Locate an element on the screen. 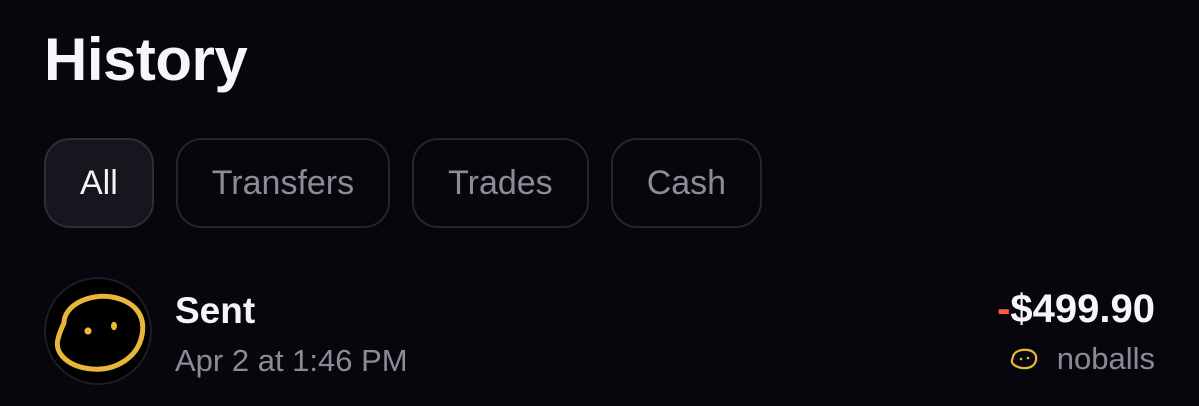 This screenshot has width=1199, height=406. tab-cash: Cash is located at coordinates (686, 183).